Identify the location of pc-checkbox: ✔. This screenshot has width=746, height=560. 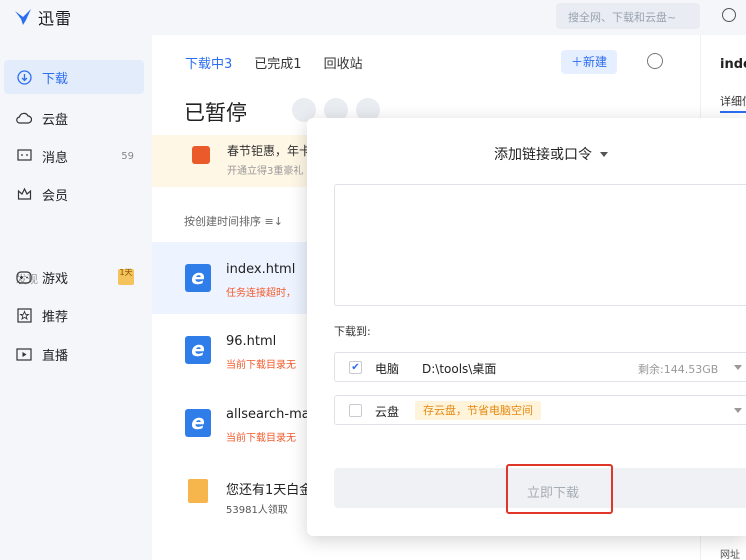
(355, 367).